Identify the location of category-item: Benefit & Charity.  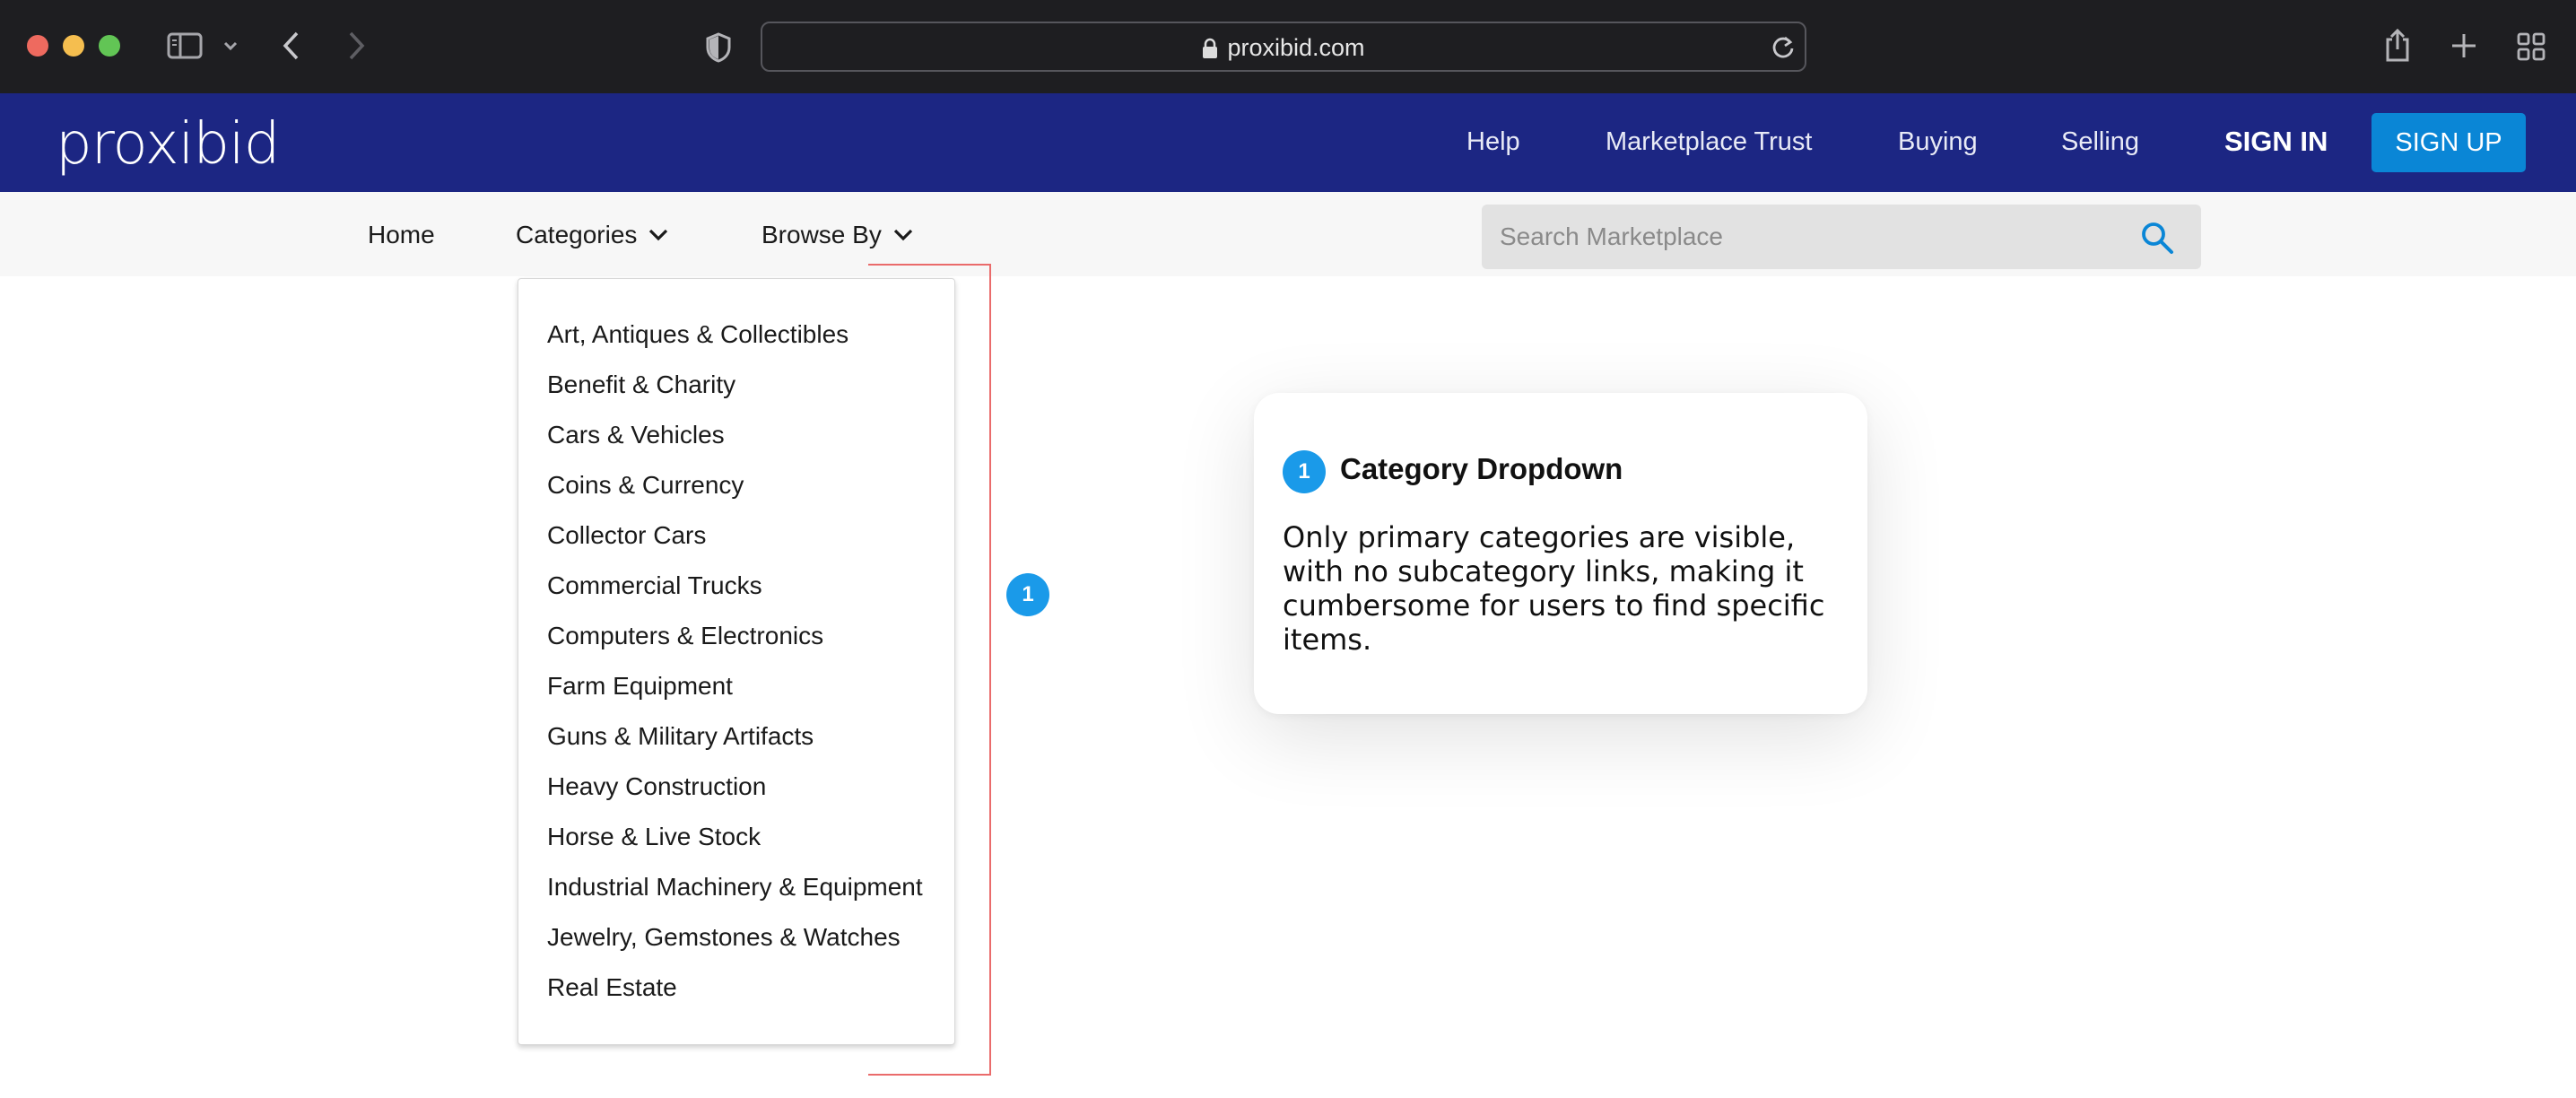
(735, 394).